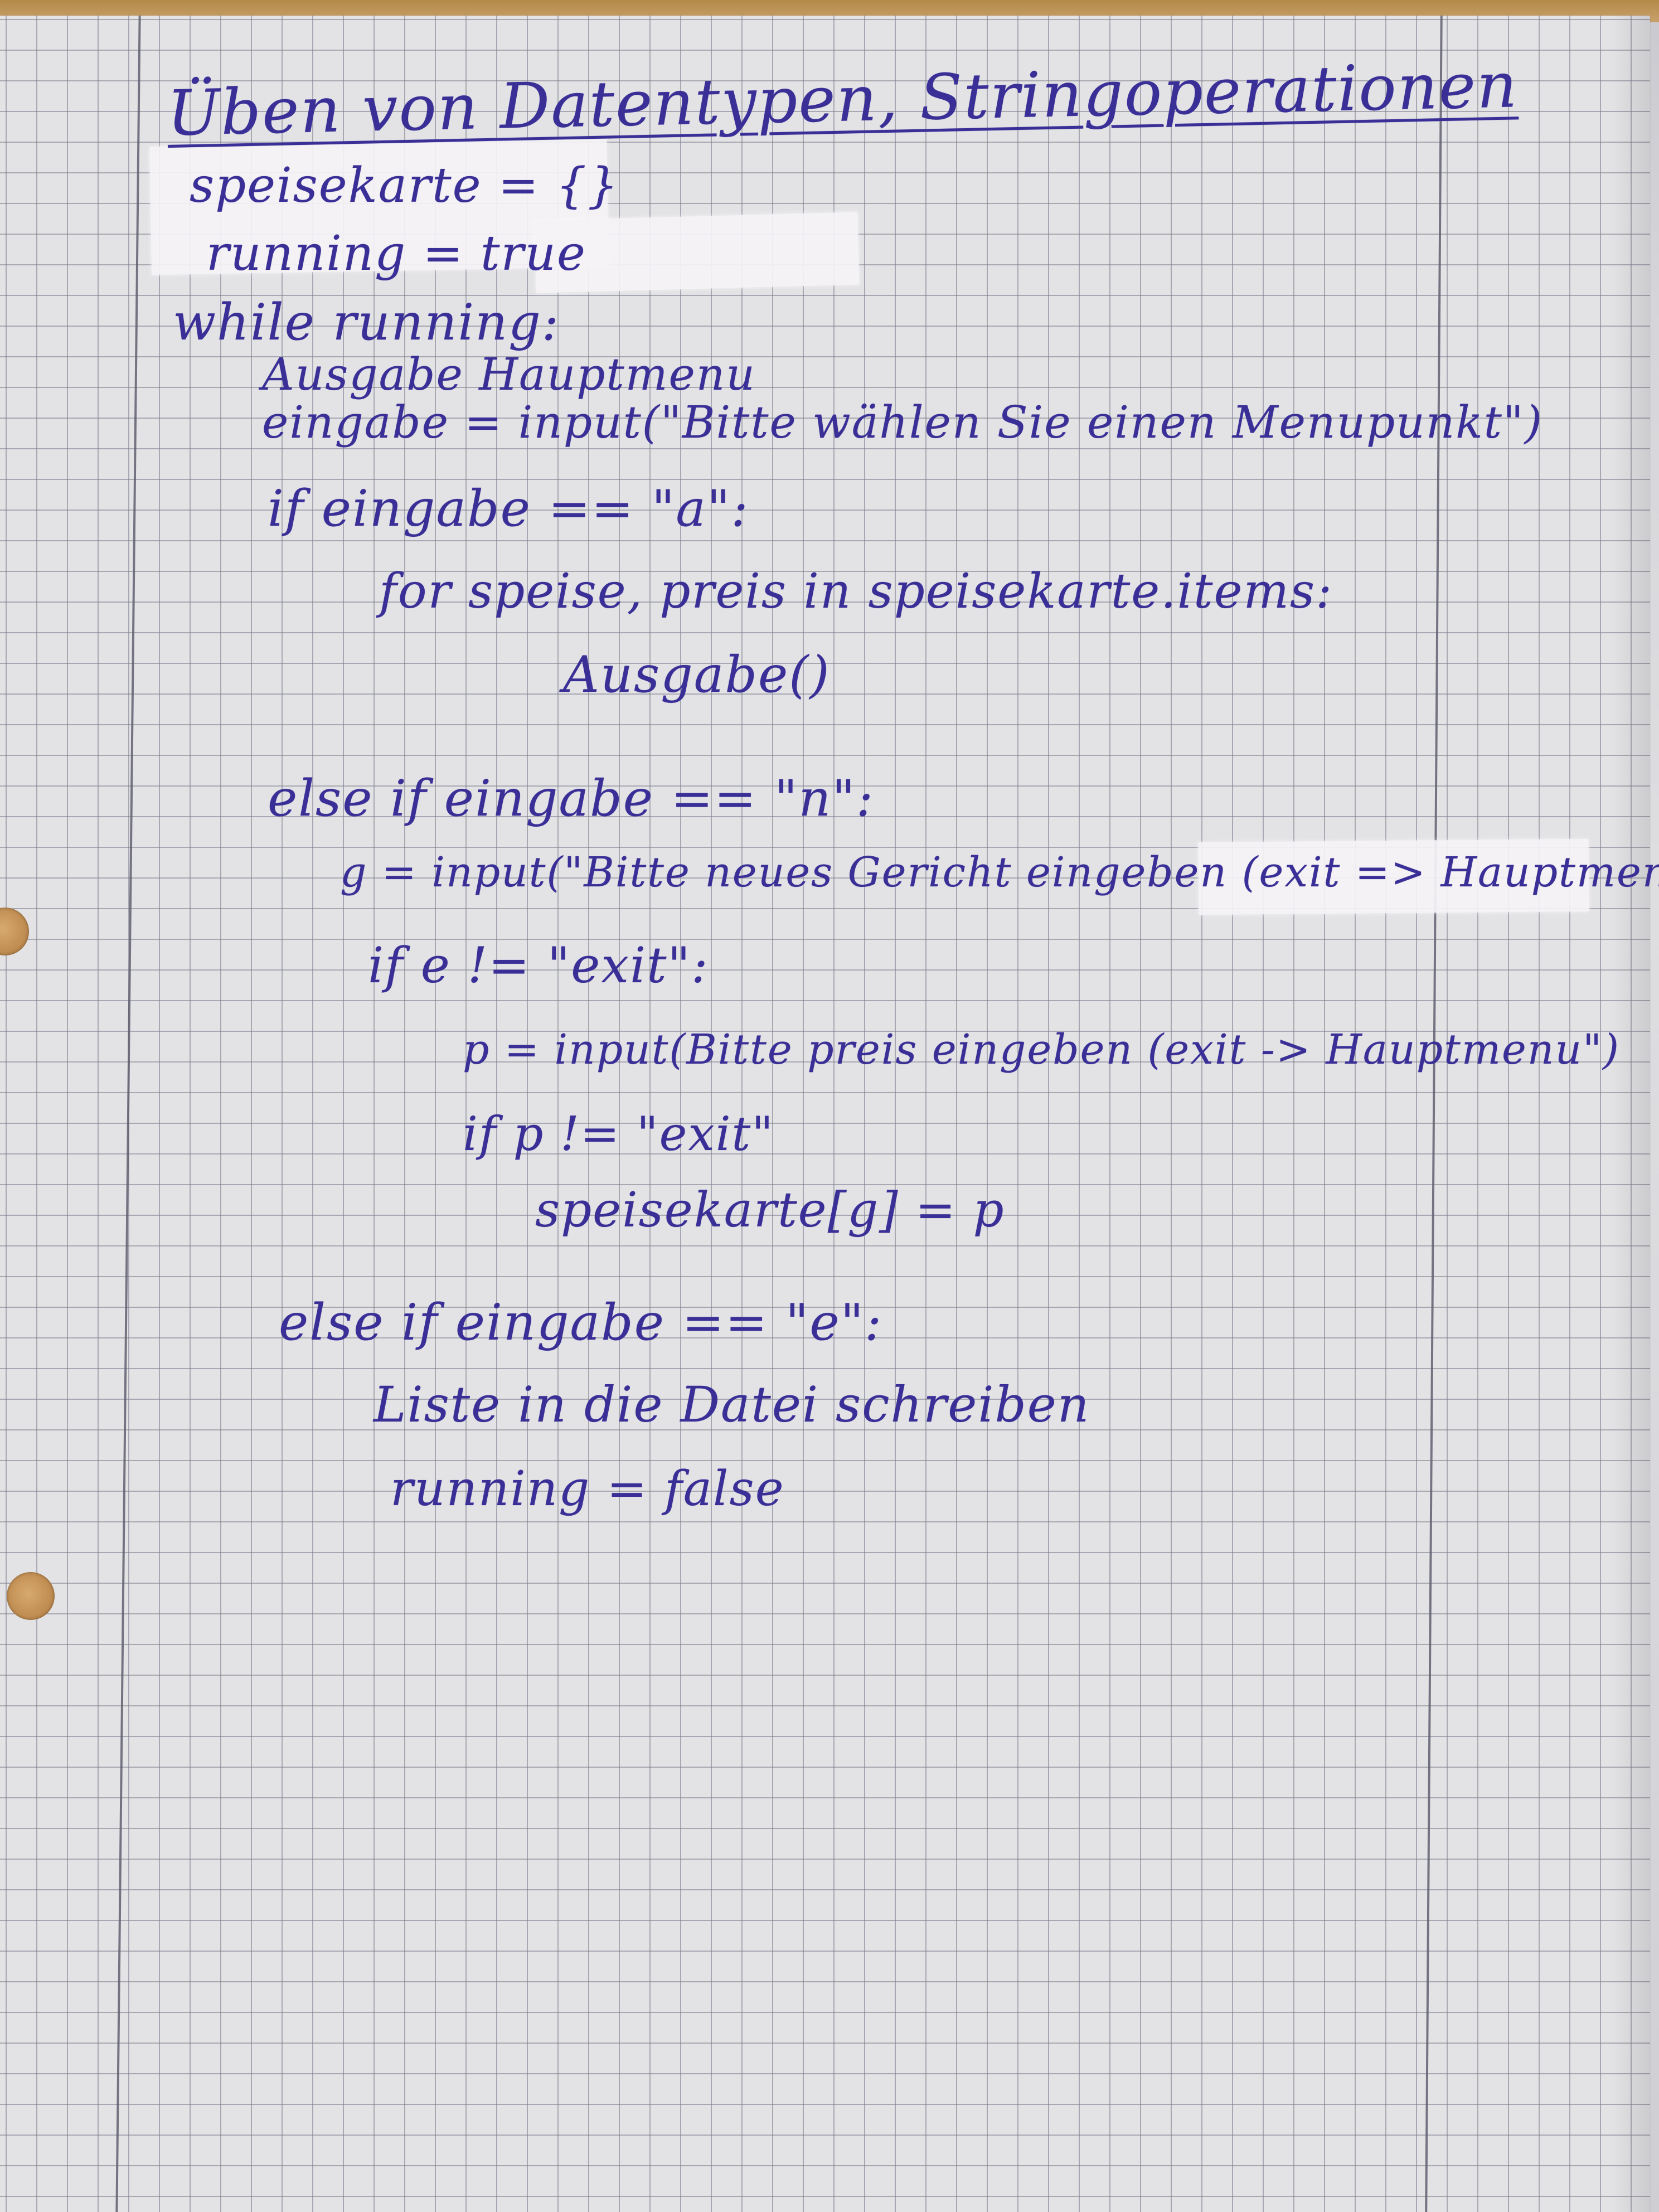 This screenshot has width=1659, height=2212. Describe the element at coordinates (770, 1210) in the screenshot. I see `code-line: speisekarte[g] = p` at that location.